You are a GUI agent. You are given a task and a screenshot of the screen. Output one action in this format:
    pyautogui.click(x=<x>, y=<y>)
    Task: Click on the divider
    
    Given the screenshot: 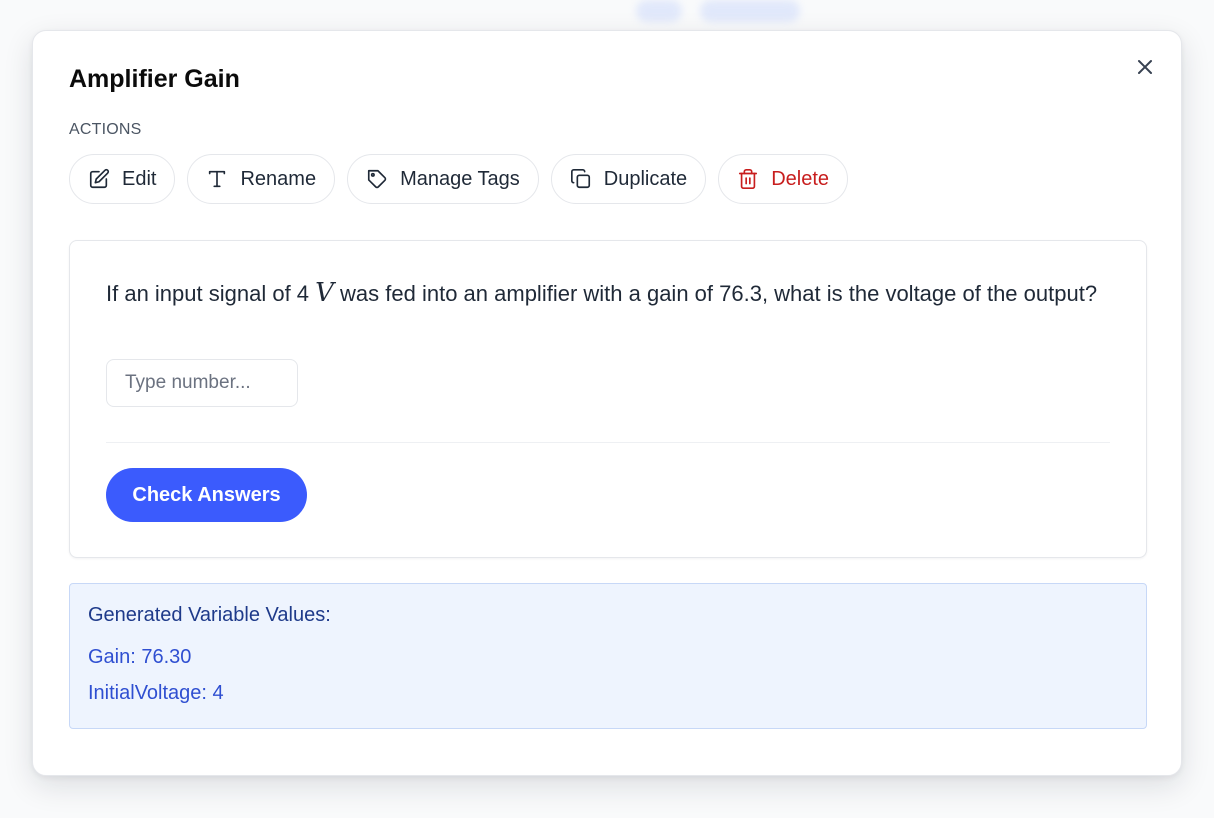 What is the action you would take?
    pyautogui.click(x=608, y=442)
    